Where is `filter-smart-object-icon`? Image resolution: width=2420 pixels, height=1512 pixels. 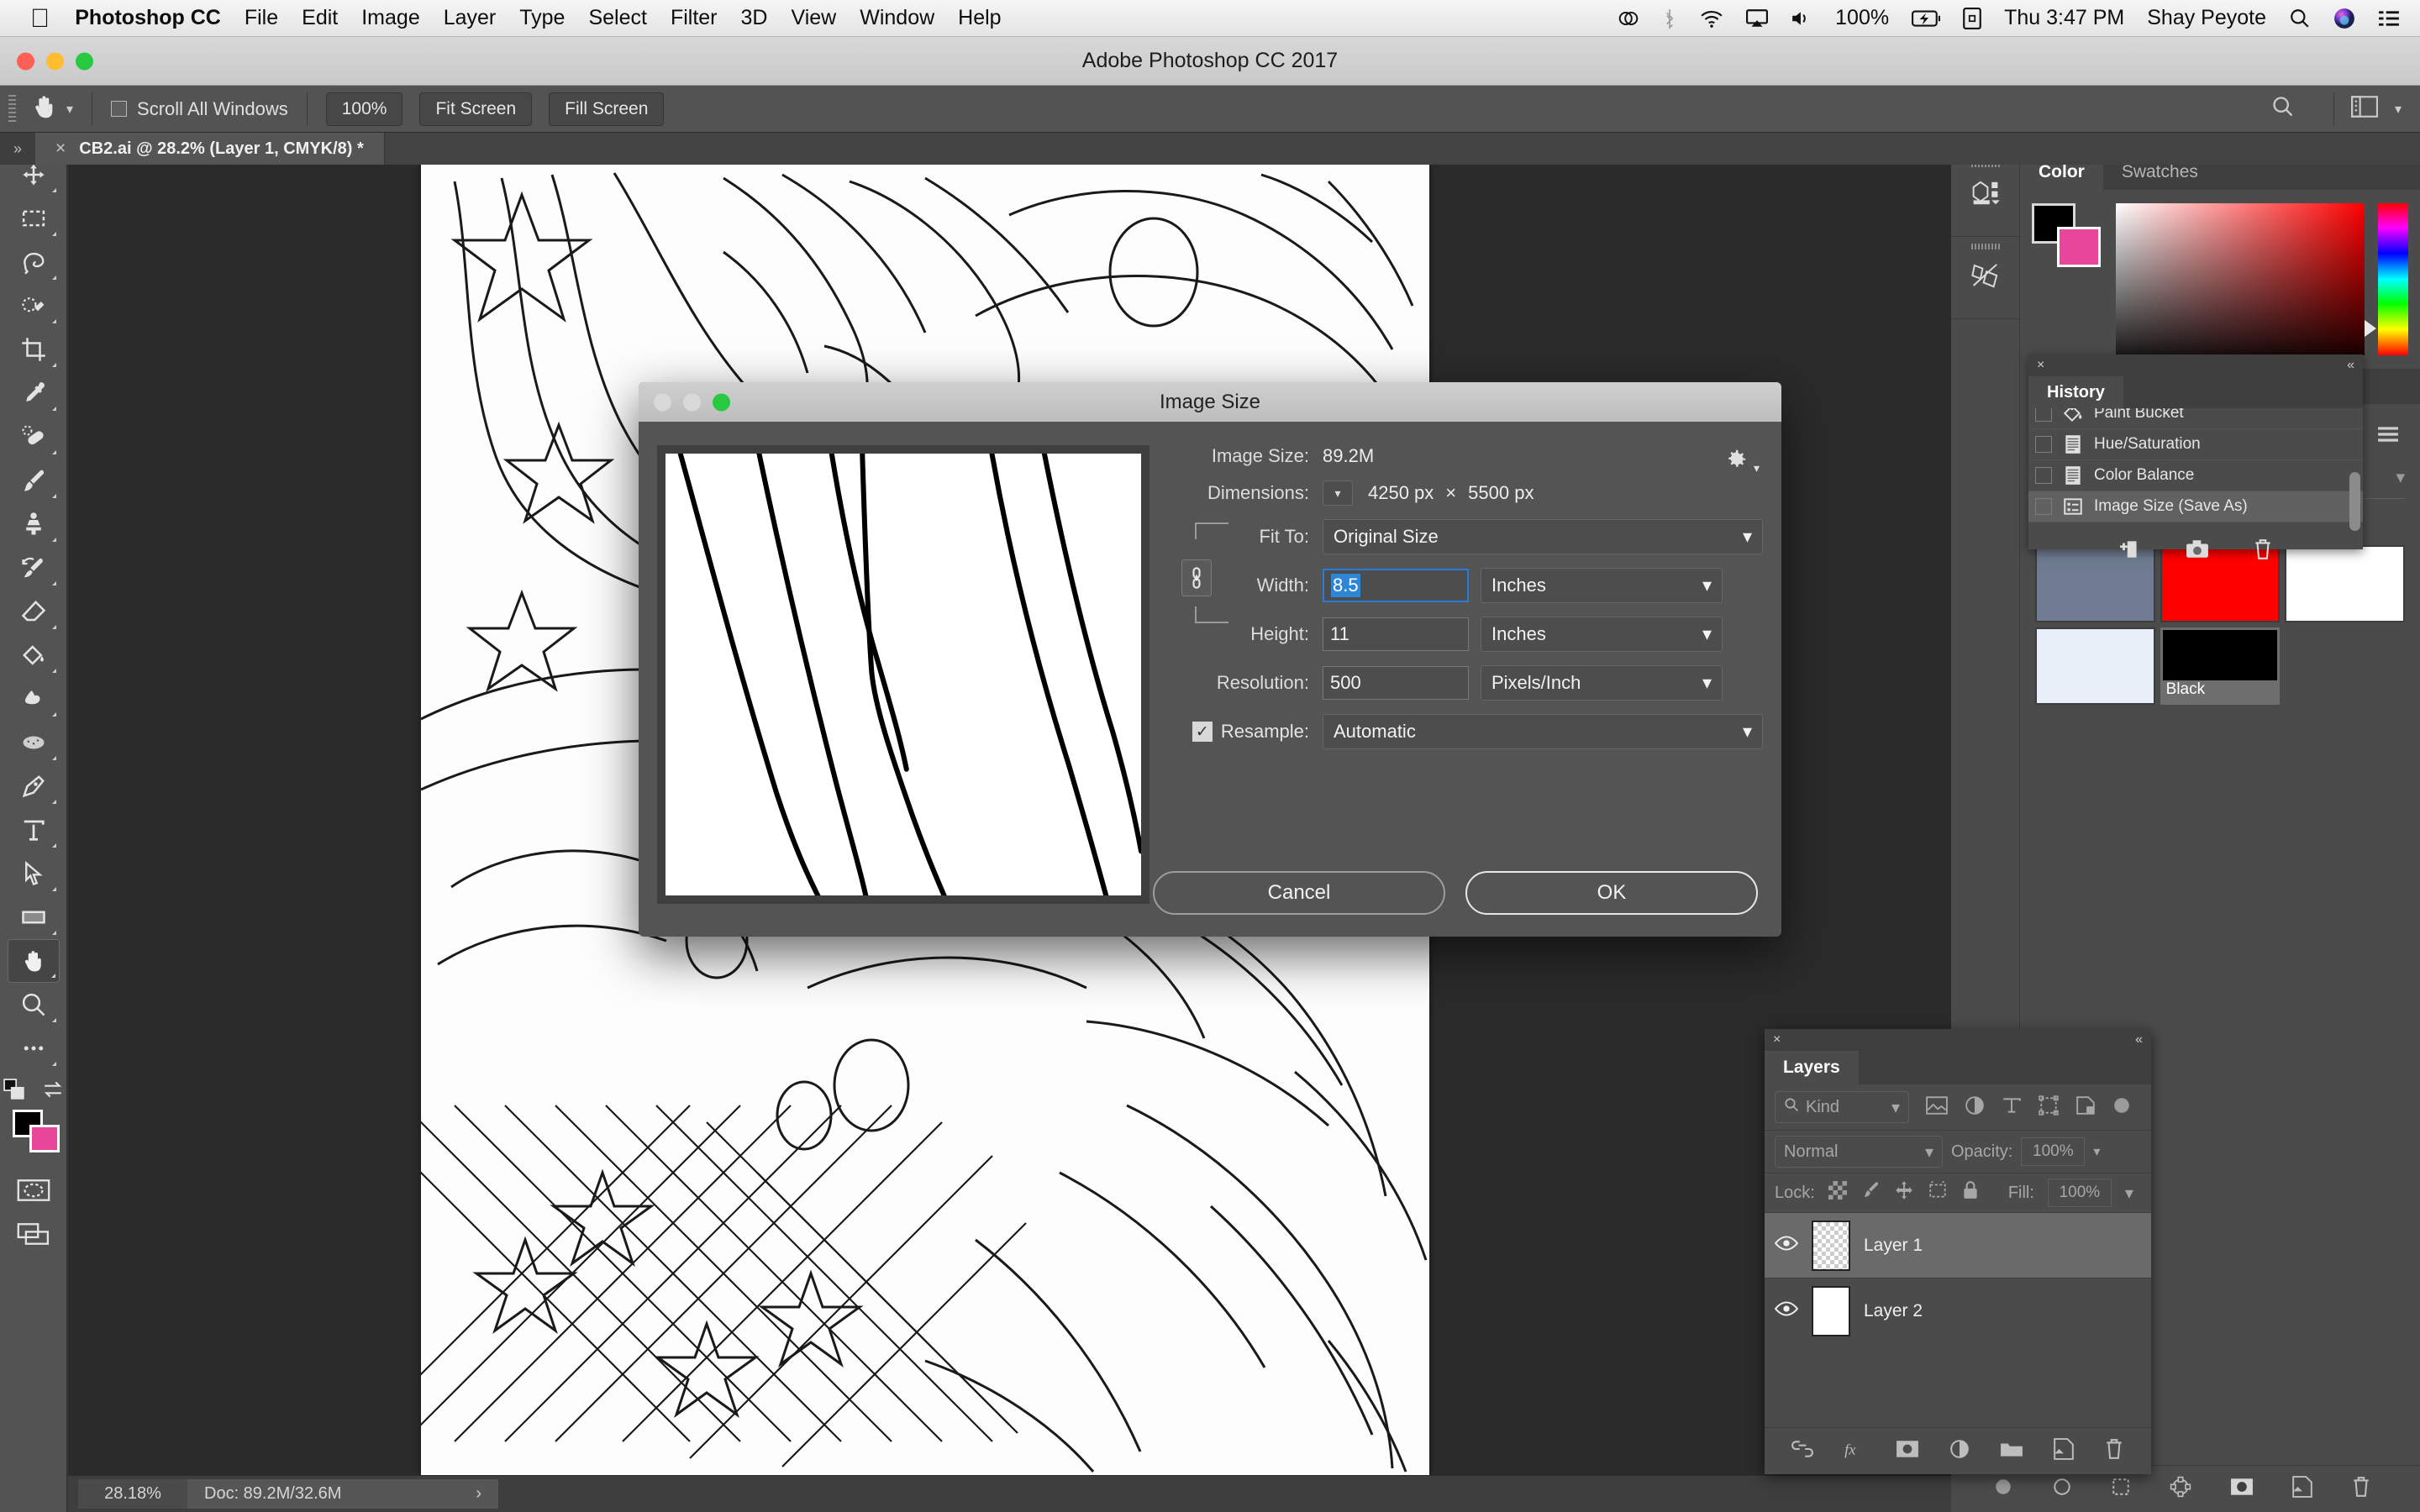 filter-smart-object-icon is located at coordinates (2086, 1107).